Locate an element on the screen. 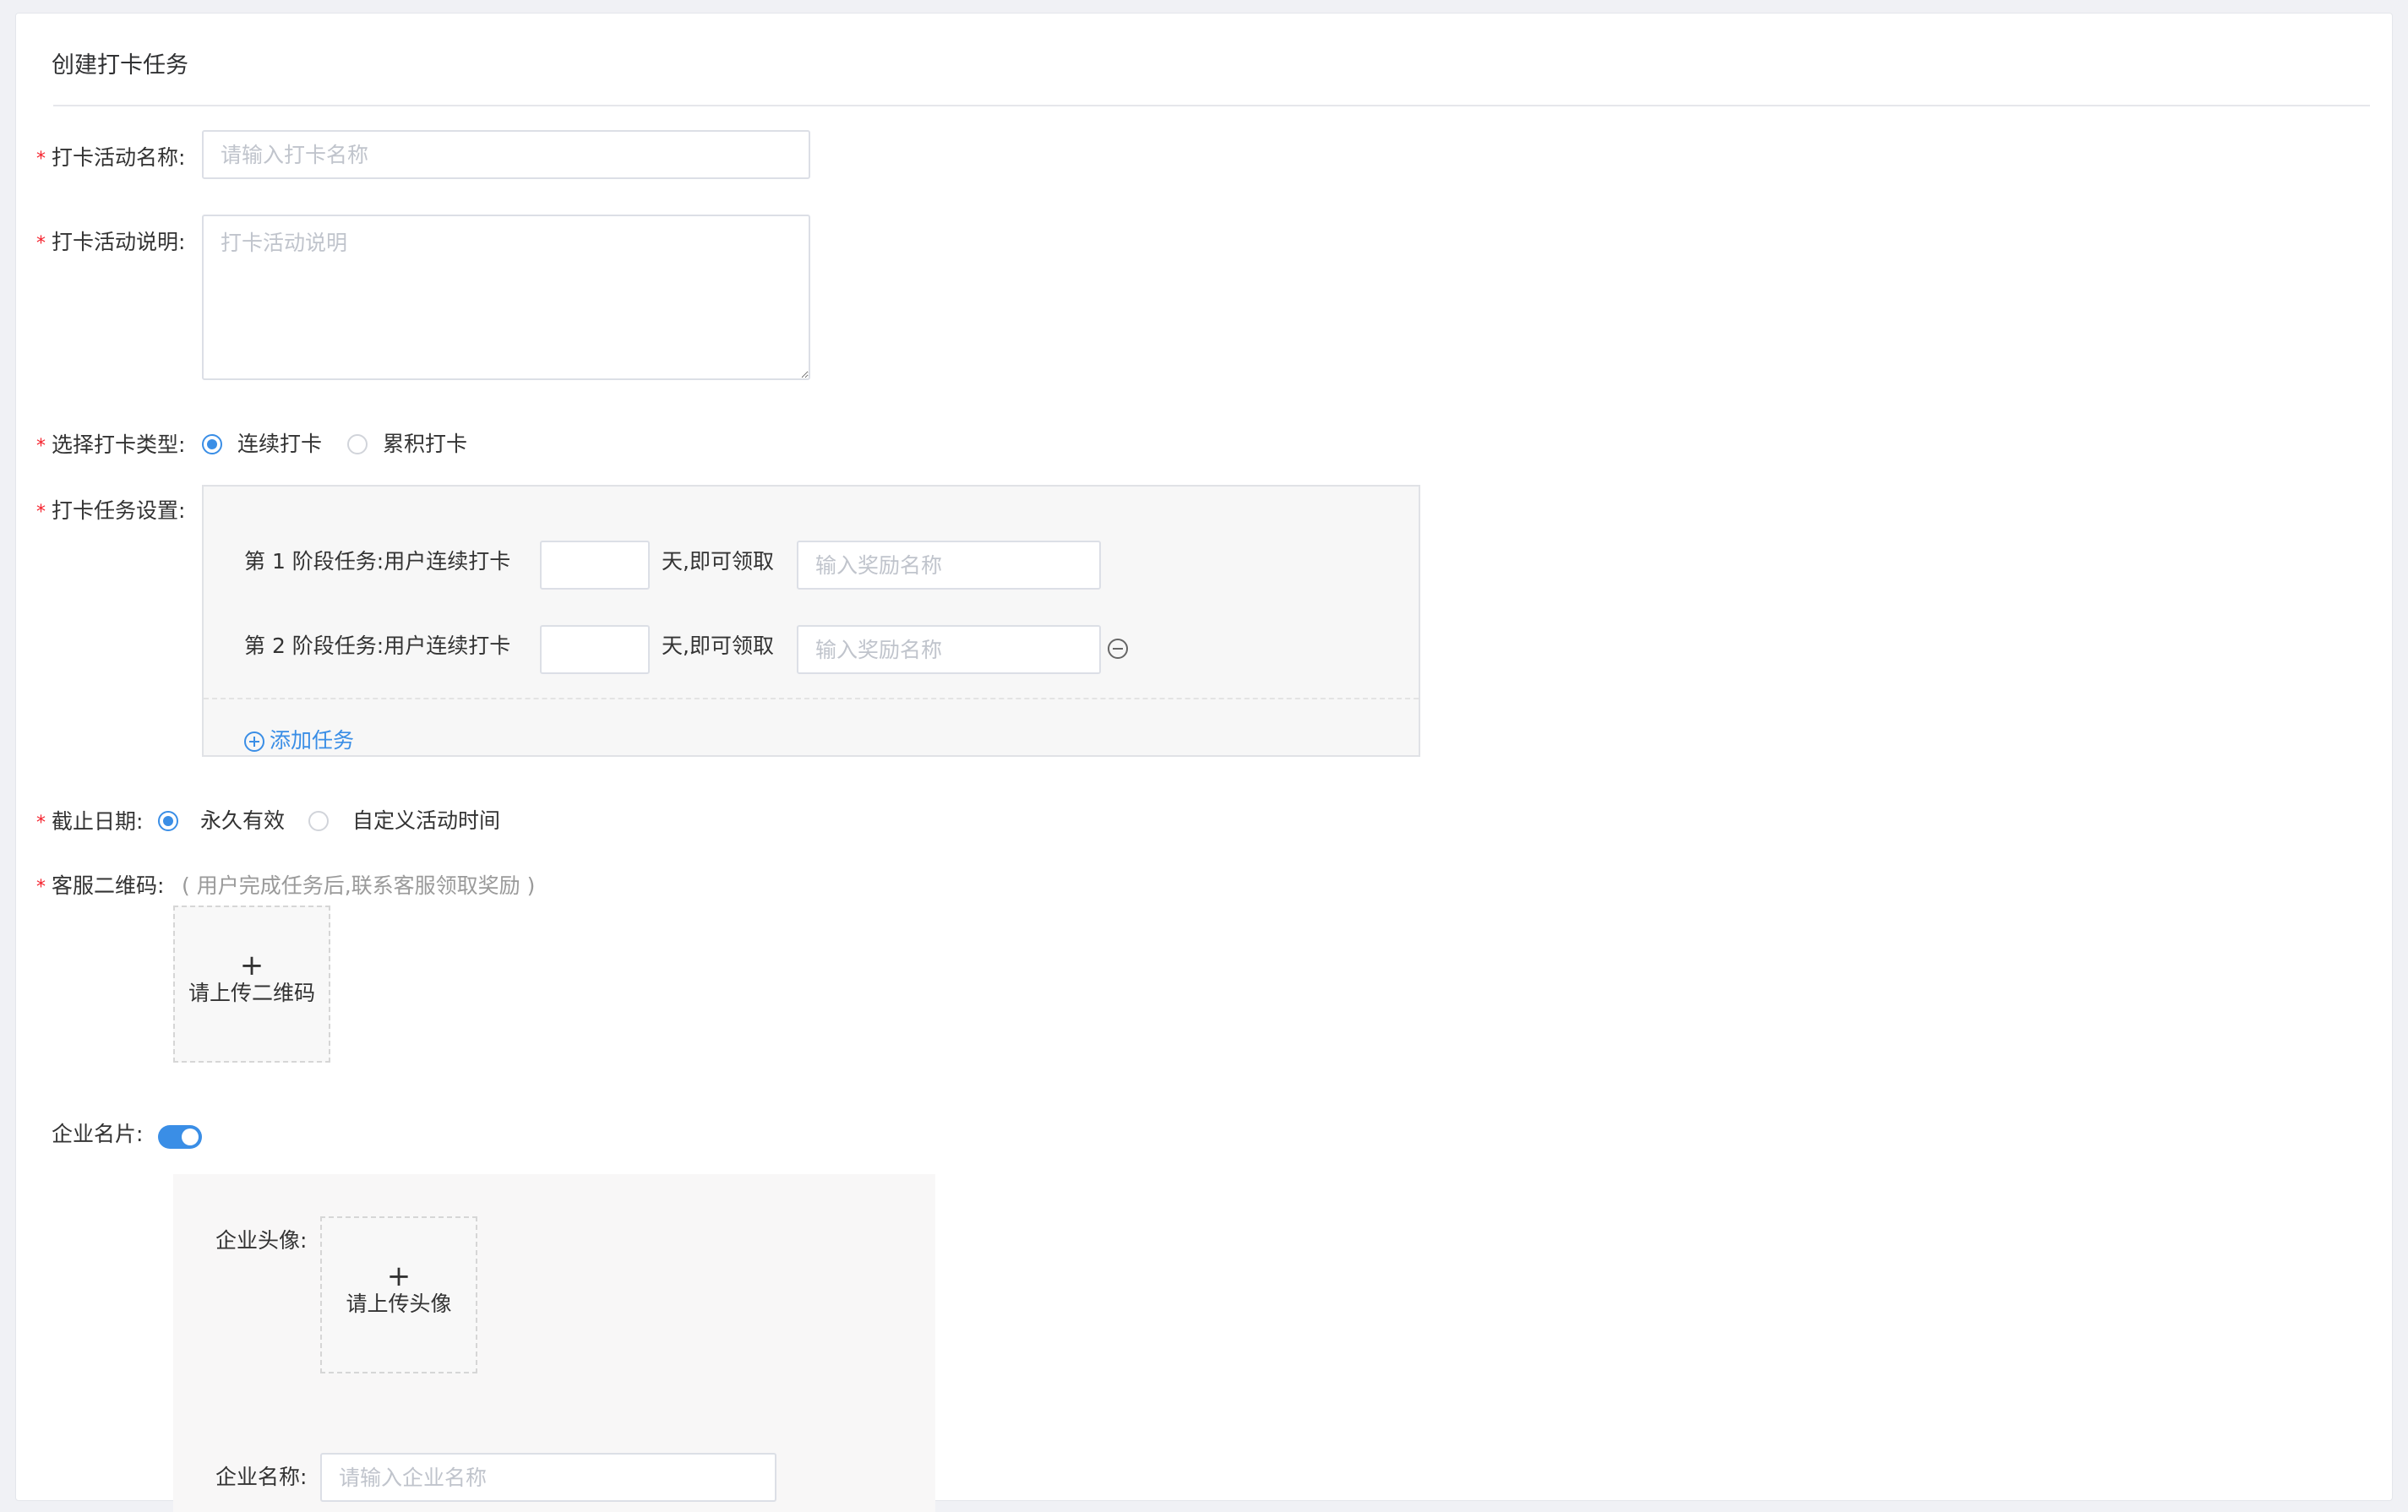 The width and height of the screenshot is (2408, 1512). company-avatar-upload: + 请上传头像 is located at coordinates (398, 1294).